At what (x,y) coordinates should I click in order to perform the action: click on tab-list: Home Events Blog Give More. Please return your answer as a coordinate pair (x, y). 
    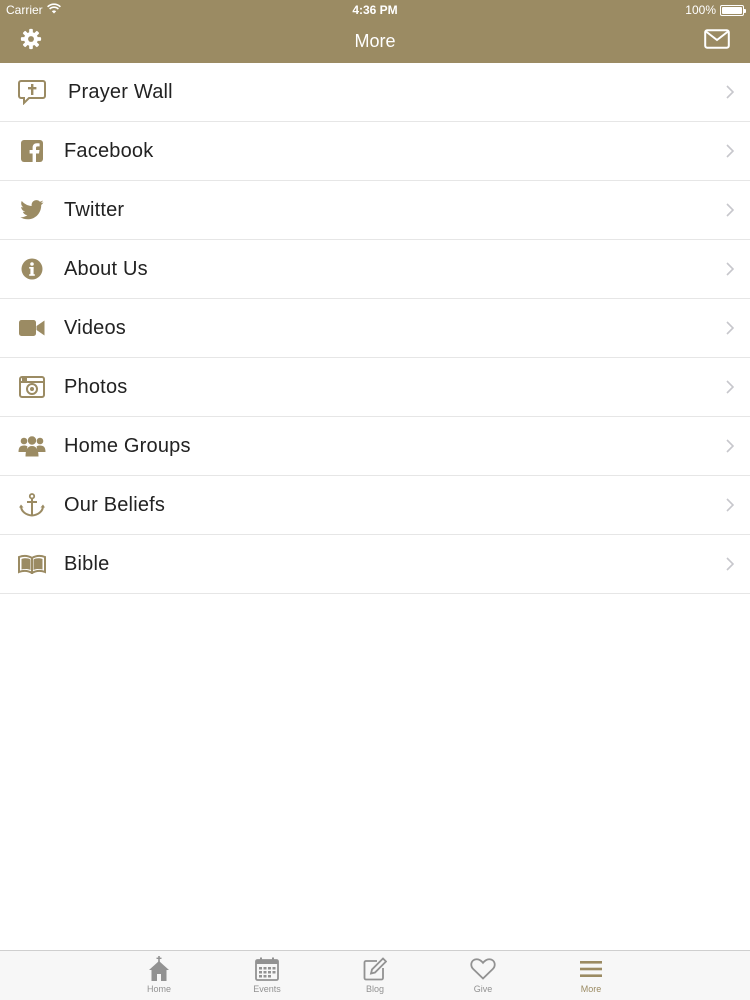
    Looking at the image, I should click on (375, 975).